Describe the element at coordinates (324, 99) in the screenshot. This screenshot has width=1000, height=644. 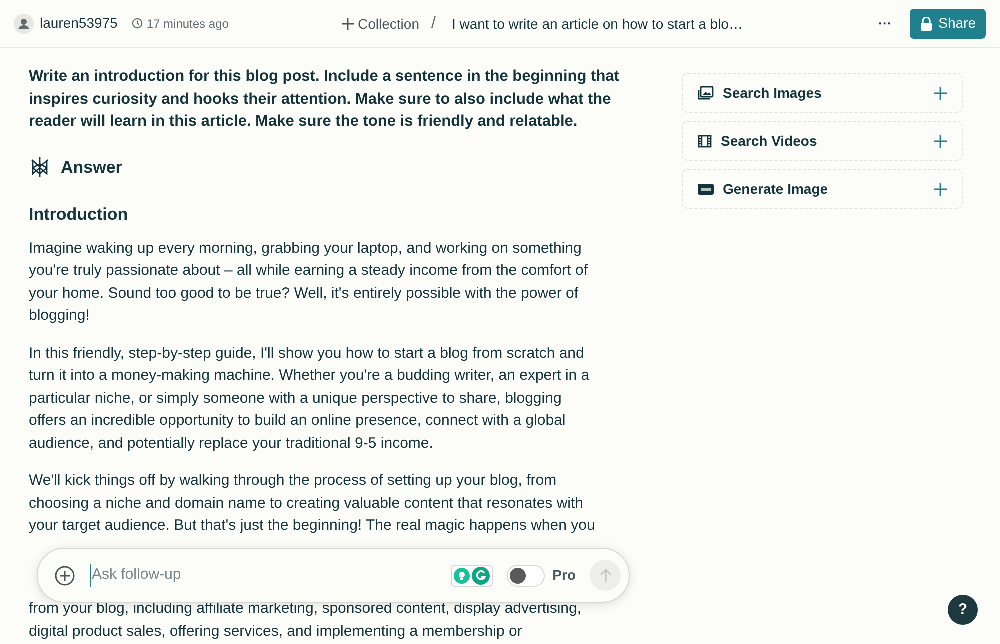
I see `question-text: Write an introduction for this blog post. Include a sentence in the beginning that inspires curiosity and hooks their attention. Make sure to also include what the reader will learn in this article. Make sure the tone is friendly and relatable.` at that location.